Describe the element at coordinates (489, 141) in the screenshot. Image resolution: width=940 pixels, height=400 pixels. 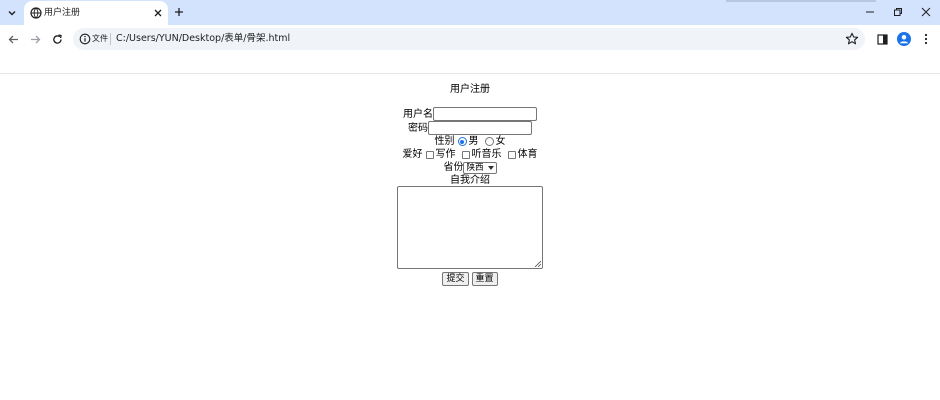
I see `gender-radio-female` at that location.